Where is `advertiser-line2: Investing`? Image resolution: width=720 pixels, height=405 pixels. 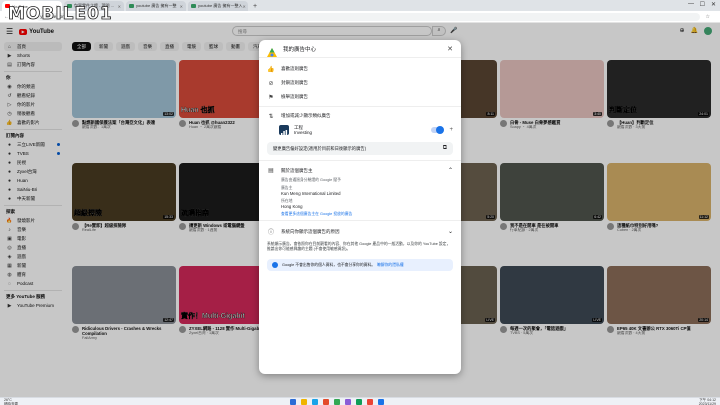 advertiser-line2: Investing is located at coordinates (303, 132).